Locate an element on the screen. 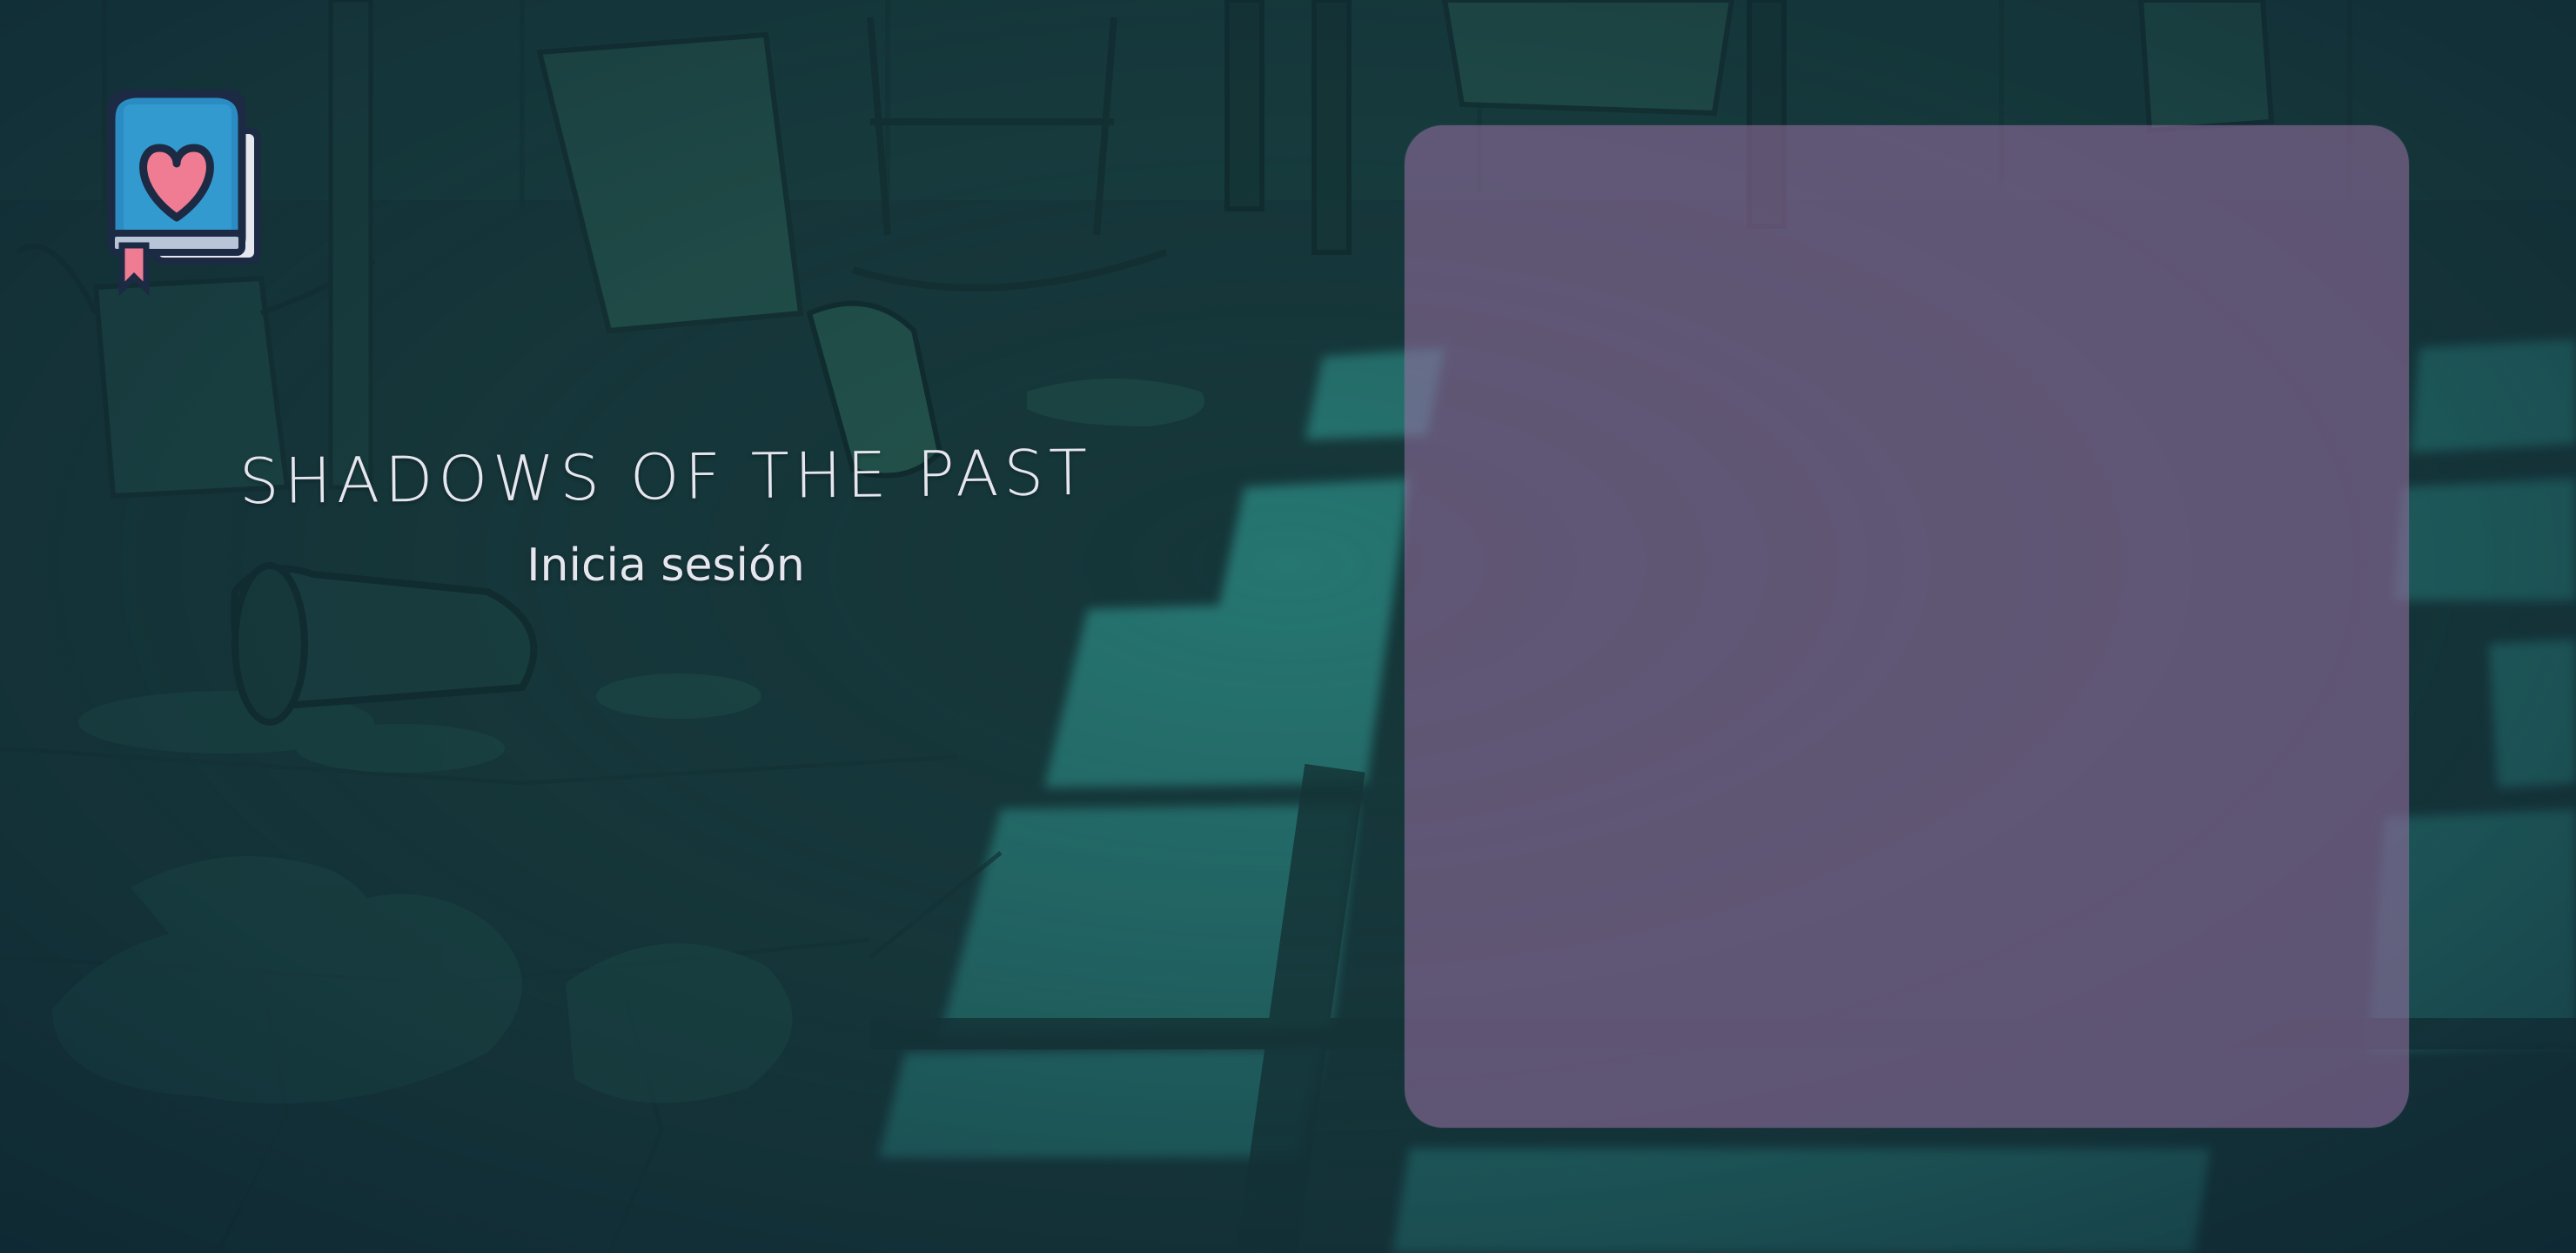 This screenshot has height=1253, width=2576. game-title: SHADOWS OF THE PAST is located at coordinates (665, 477).